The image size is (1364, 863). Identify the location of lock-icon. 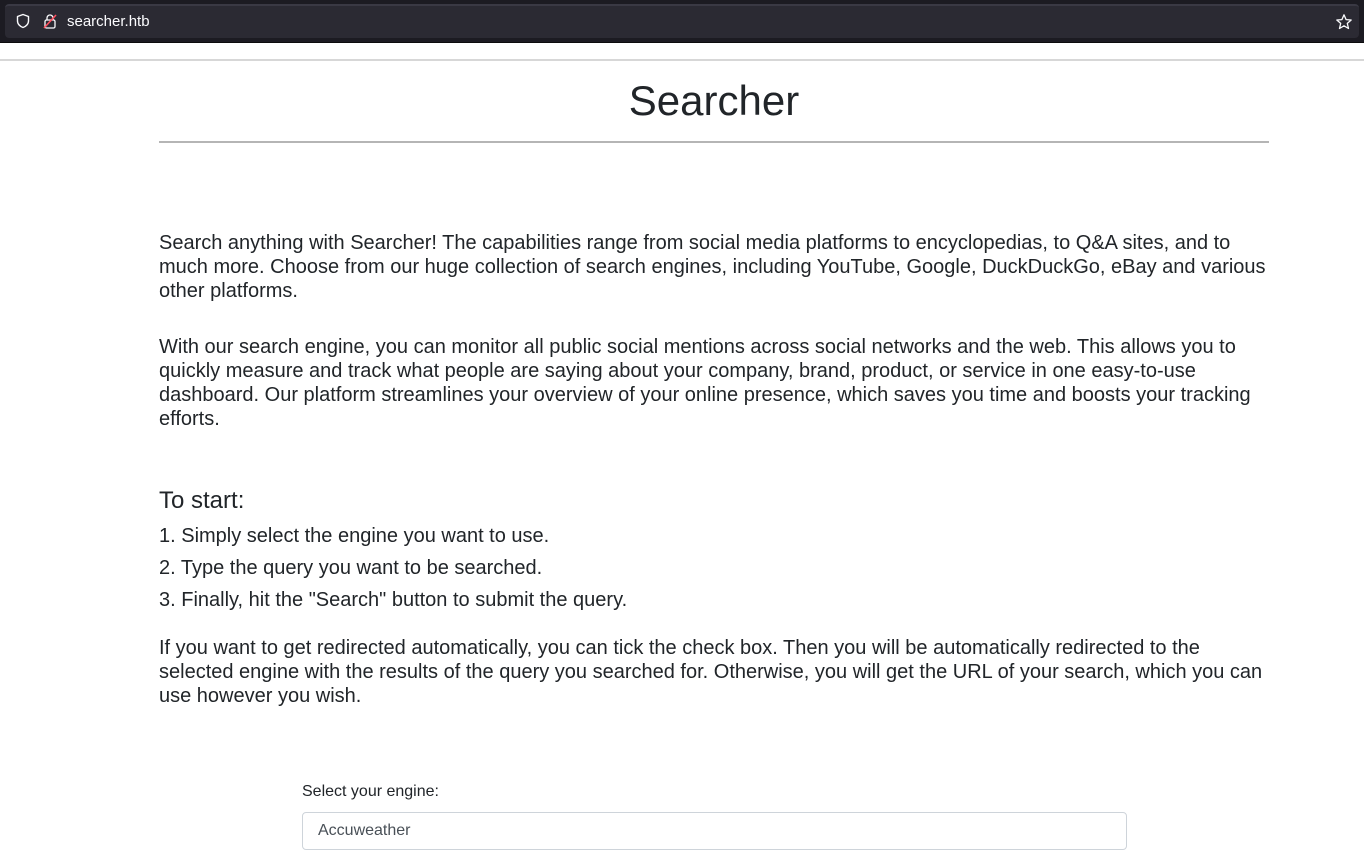
(50, 21).